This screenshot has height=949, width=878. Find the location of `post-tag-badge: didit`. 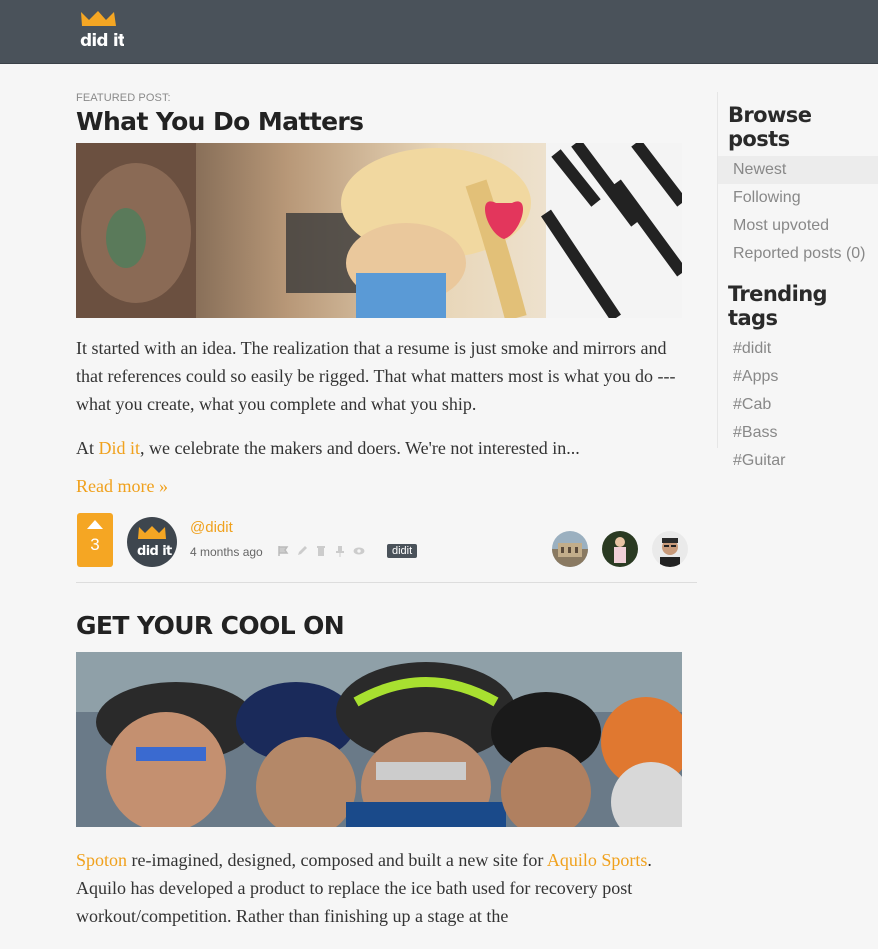

post-tag-badge: didit is located at coordinates (402, 551).